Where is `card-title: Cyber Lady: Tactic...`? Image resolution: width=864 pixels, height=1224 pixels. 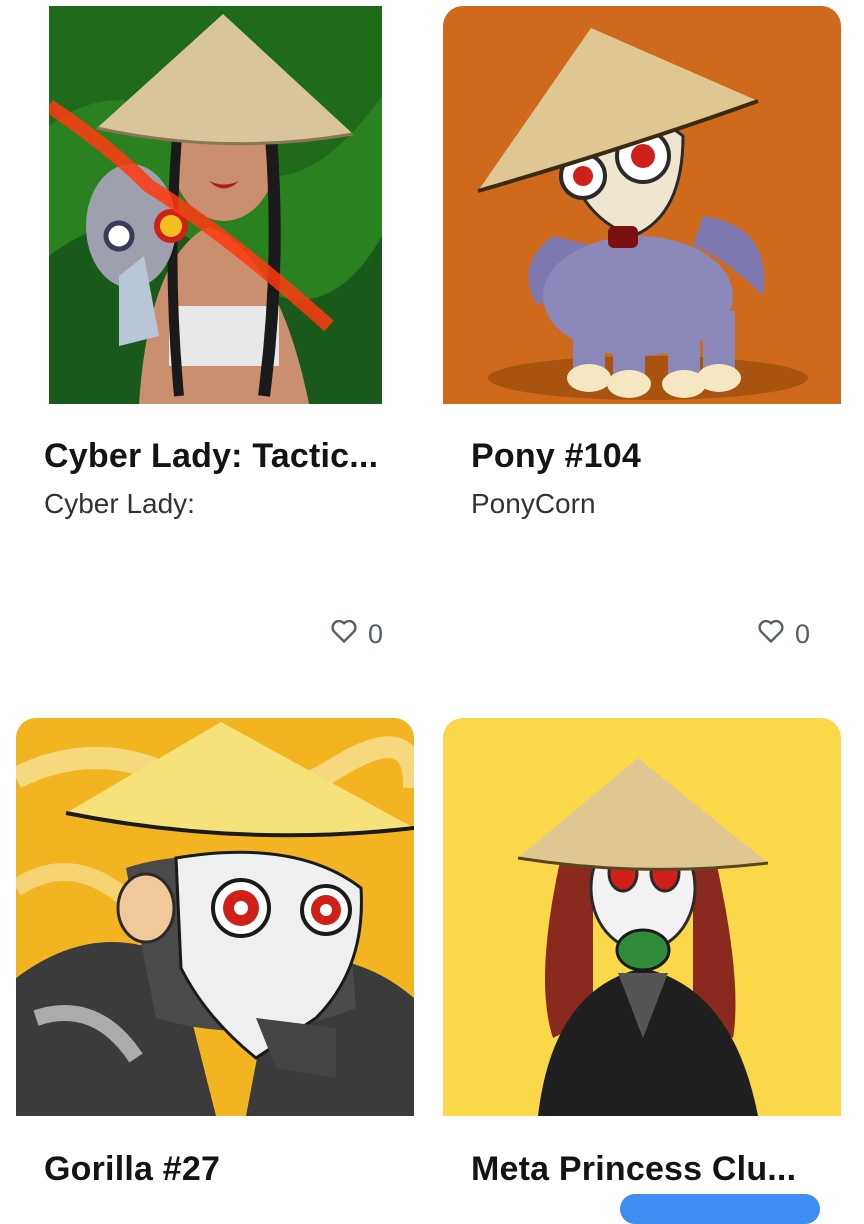 card-title: Cyber Lady: Tactic... is located at coordinates (211, 456).